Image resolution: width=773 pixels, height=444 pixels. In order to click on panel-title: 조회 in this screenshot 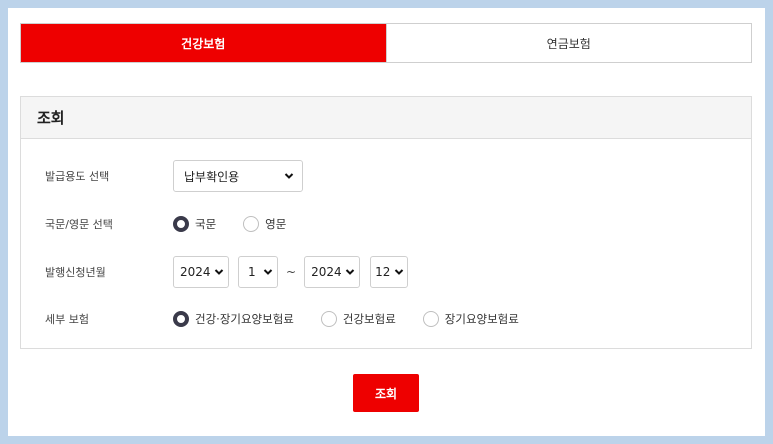, I will do `click(386, 118)`.